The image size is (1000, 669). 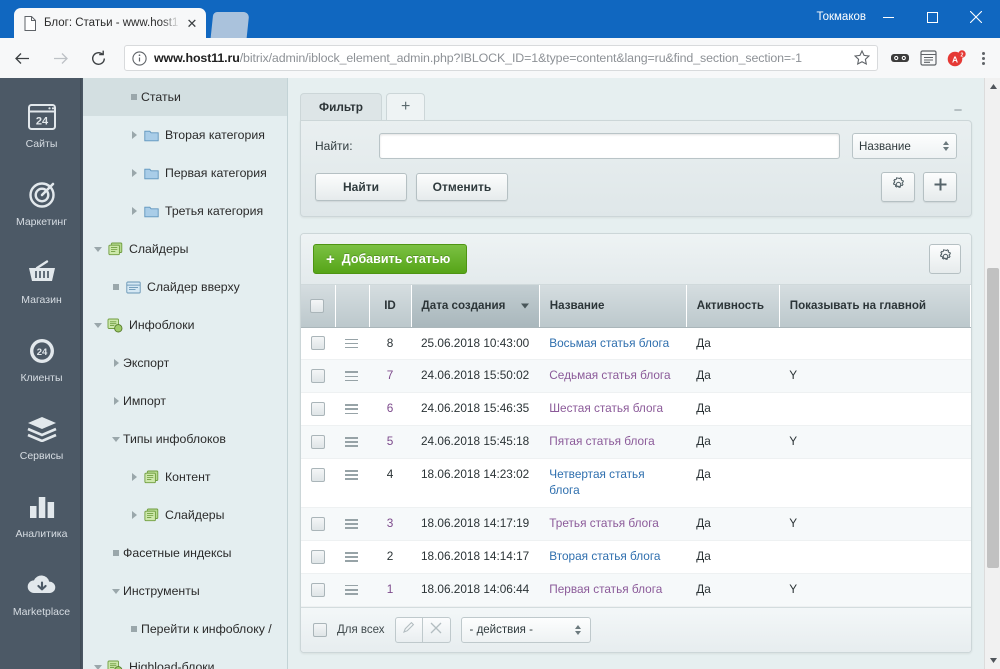 I want to click on column-header-active: Активность, so click(x=733, y=306).